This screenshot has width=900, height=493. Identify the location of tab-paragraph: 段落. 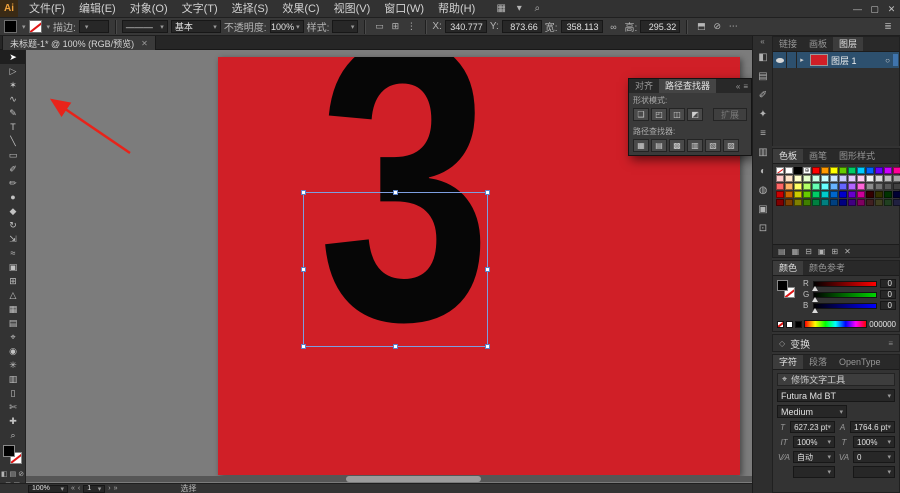
(818, 362).